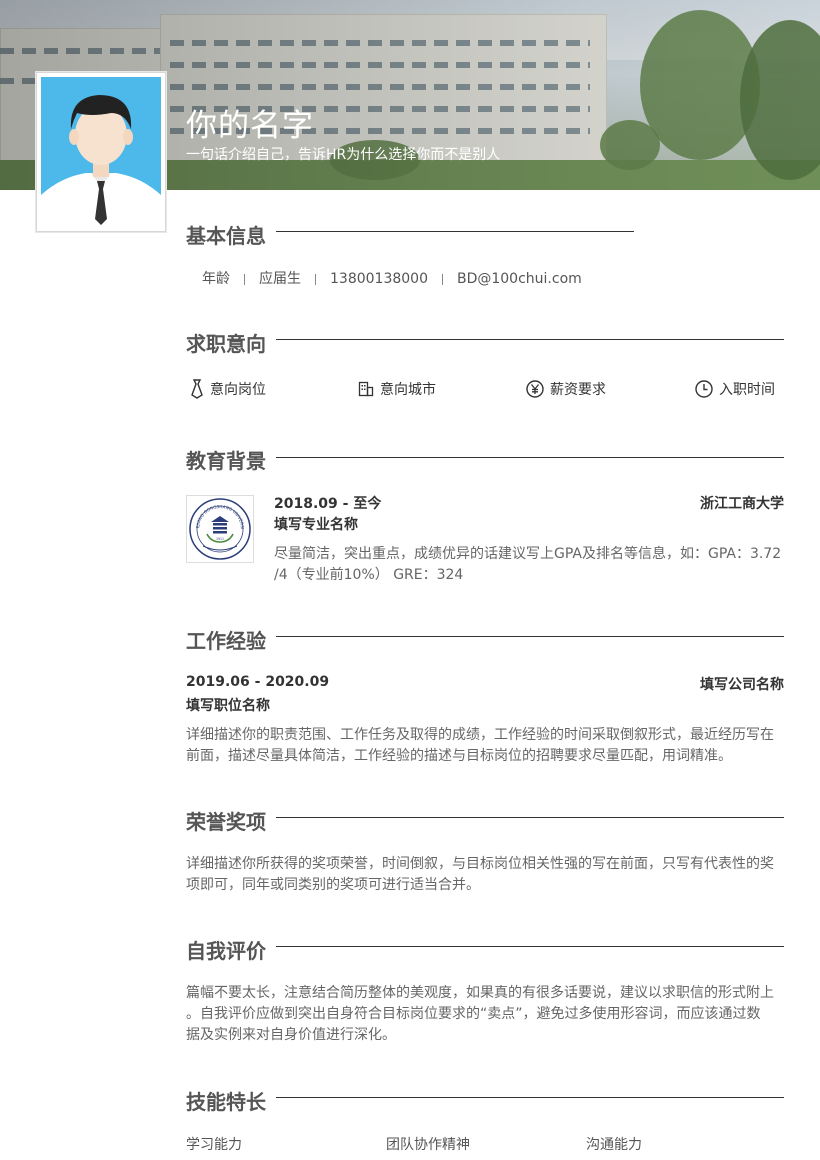 The width and height of the screenshot is (820, 1160). I want to click on email-field: BD@100chui.com, so click(519, 279).